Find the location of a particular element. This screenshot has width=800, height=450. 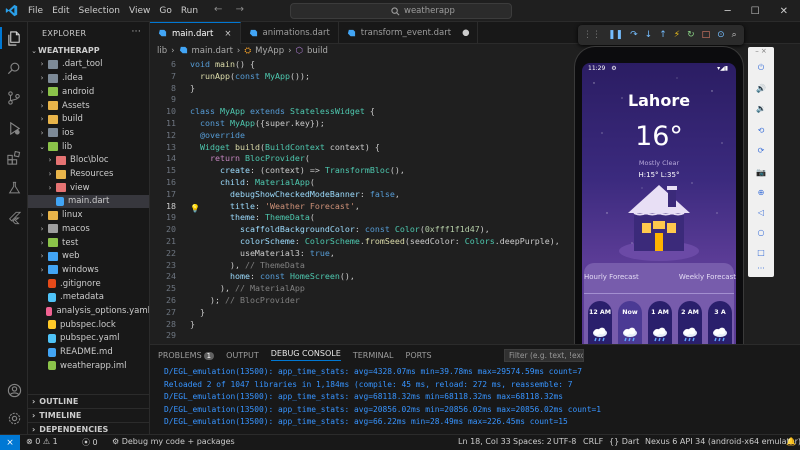

pause-icon: ❚❚ is located at coordinates (615, 35).